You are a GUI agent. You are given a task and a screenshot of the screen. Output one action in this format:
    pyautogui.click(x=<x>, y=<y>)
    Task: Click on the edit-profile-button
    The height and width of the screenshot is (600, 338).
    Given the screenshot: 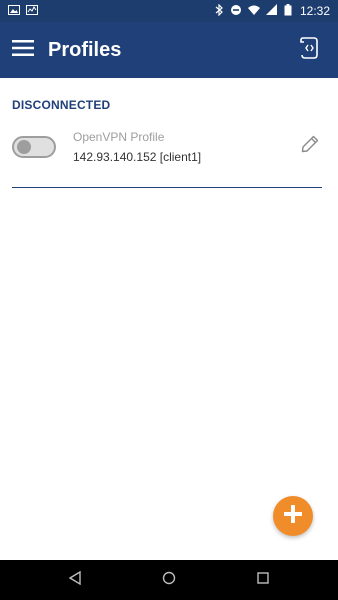 What is the action you would take?
    pyautogui.click(x=310, y=146)
    